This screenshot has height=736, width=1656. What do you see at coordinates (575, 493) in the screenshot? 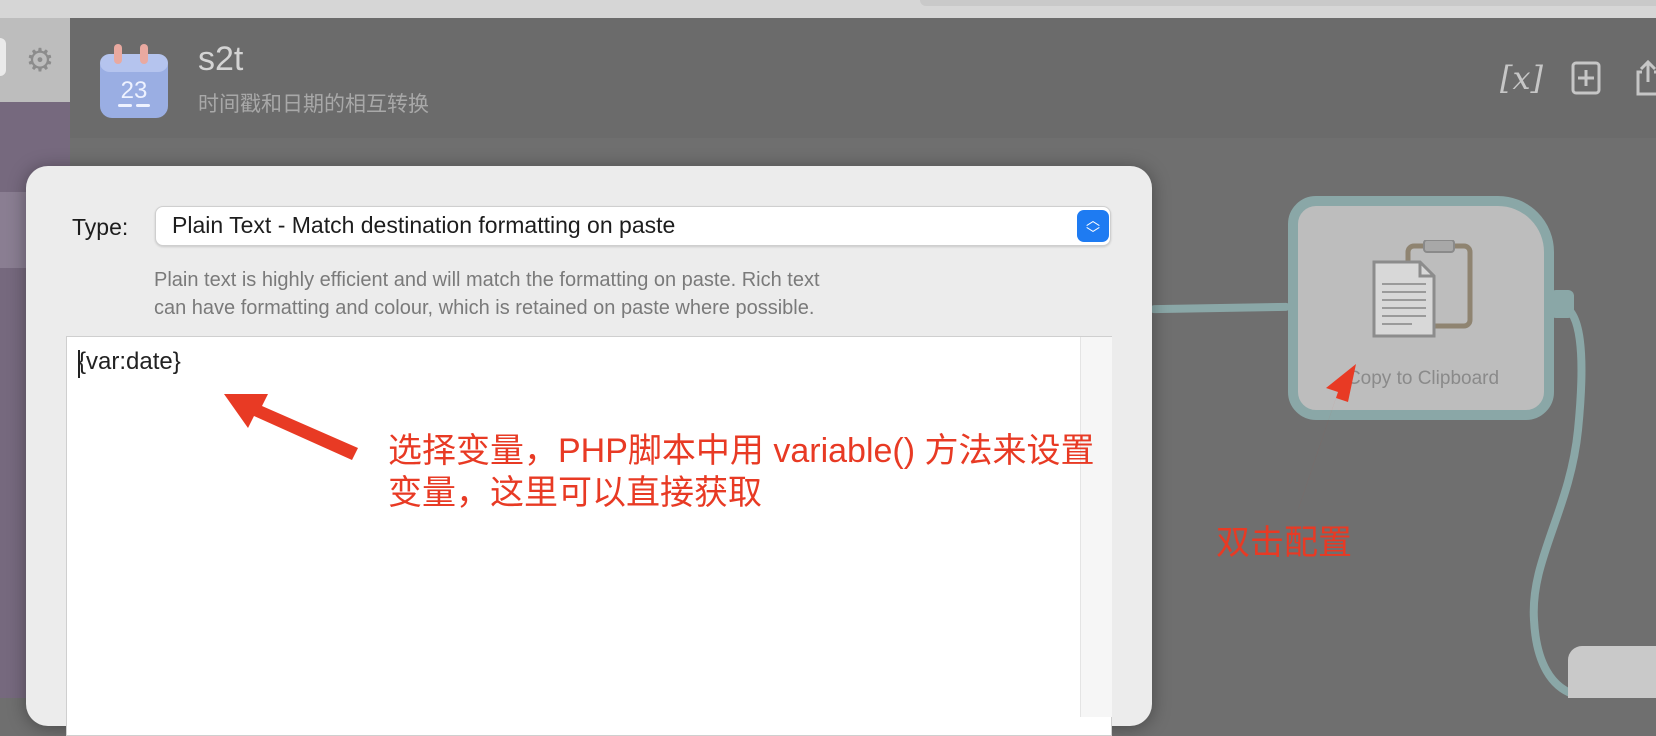
I see `annotation-line-2: 变量，这里可以直接获取` at bounding box center [575, 493].